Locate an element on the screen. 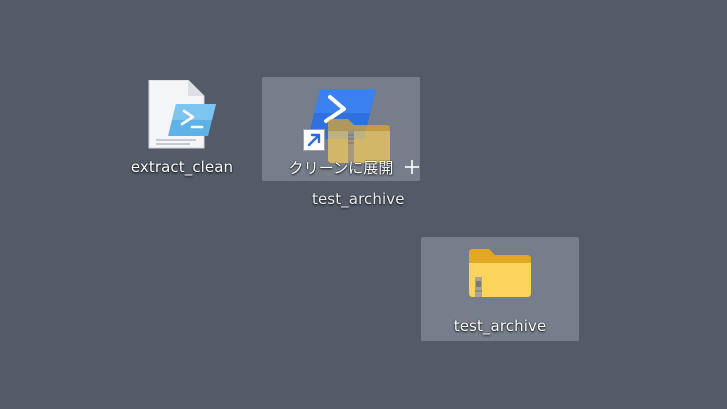 The height and width of the screenshot is (409, 727). powershell-script-file-icon is located at coordinates (182, 114).